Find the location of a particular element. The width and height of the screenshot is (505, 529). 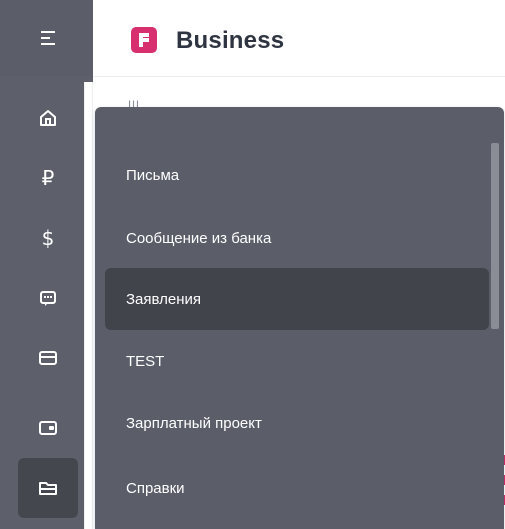

menu-item-label: Письма is located at coordinates (153, 175).